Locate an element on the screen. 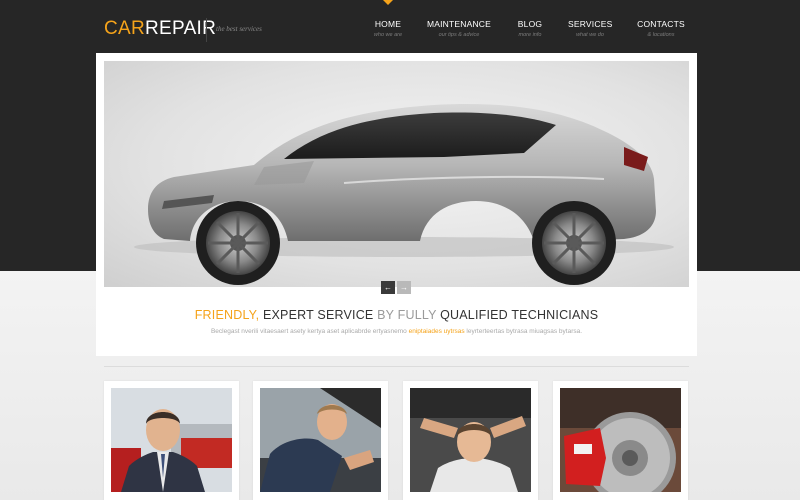 The height and width of the screenshot is (500, 800). logo-car-text: CAR is located at coordinates (125, 28).